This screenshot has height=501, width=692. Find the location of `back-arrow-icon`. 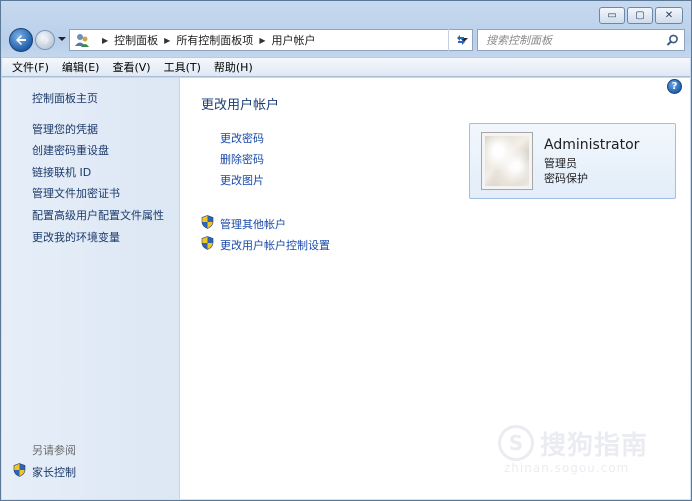

back-arrow-icon is located at coordinates (21, 40).